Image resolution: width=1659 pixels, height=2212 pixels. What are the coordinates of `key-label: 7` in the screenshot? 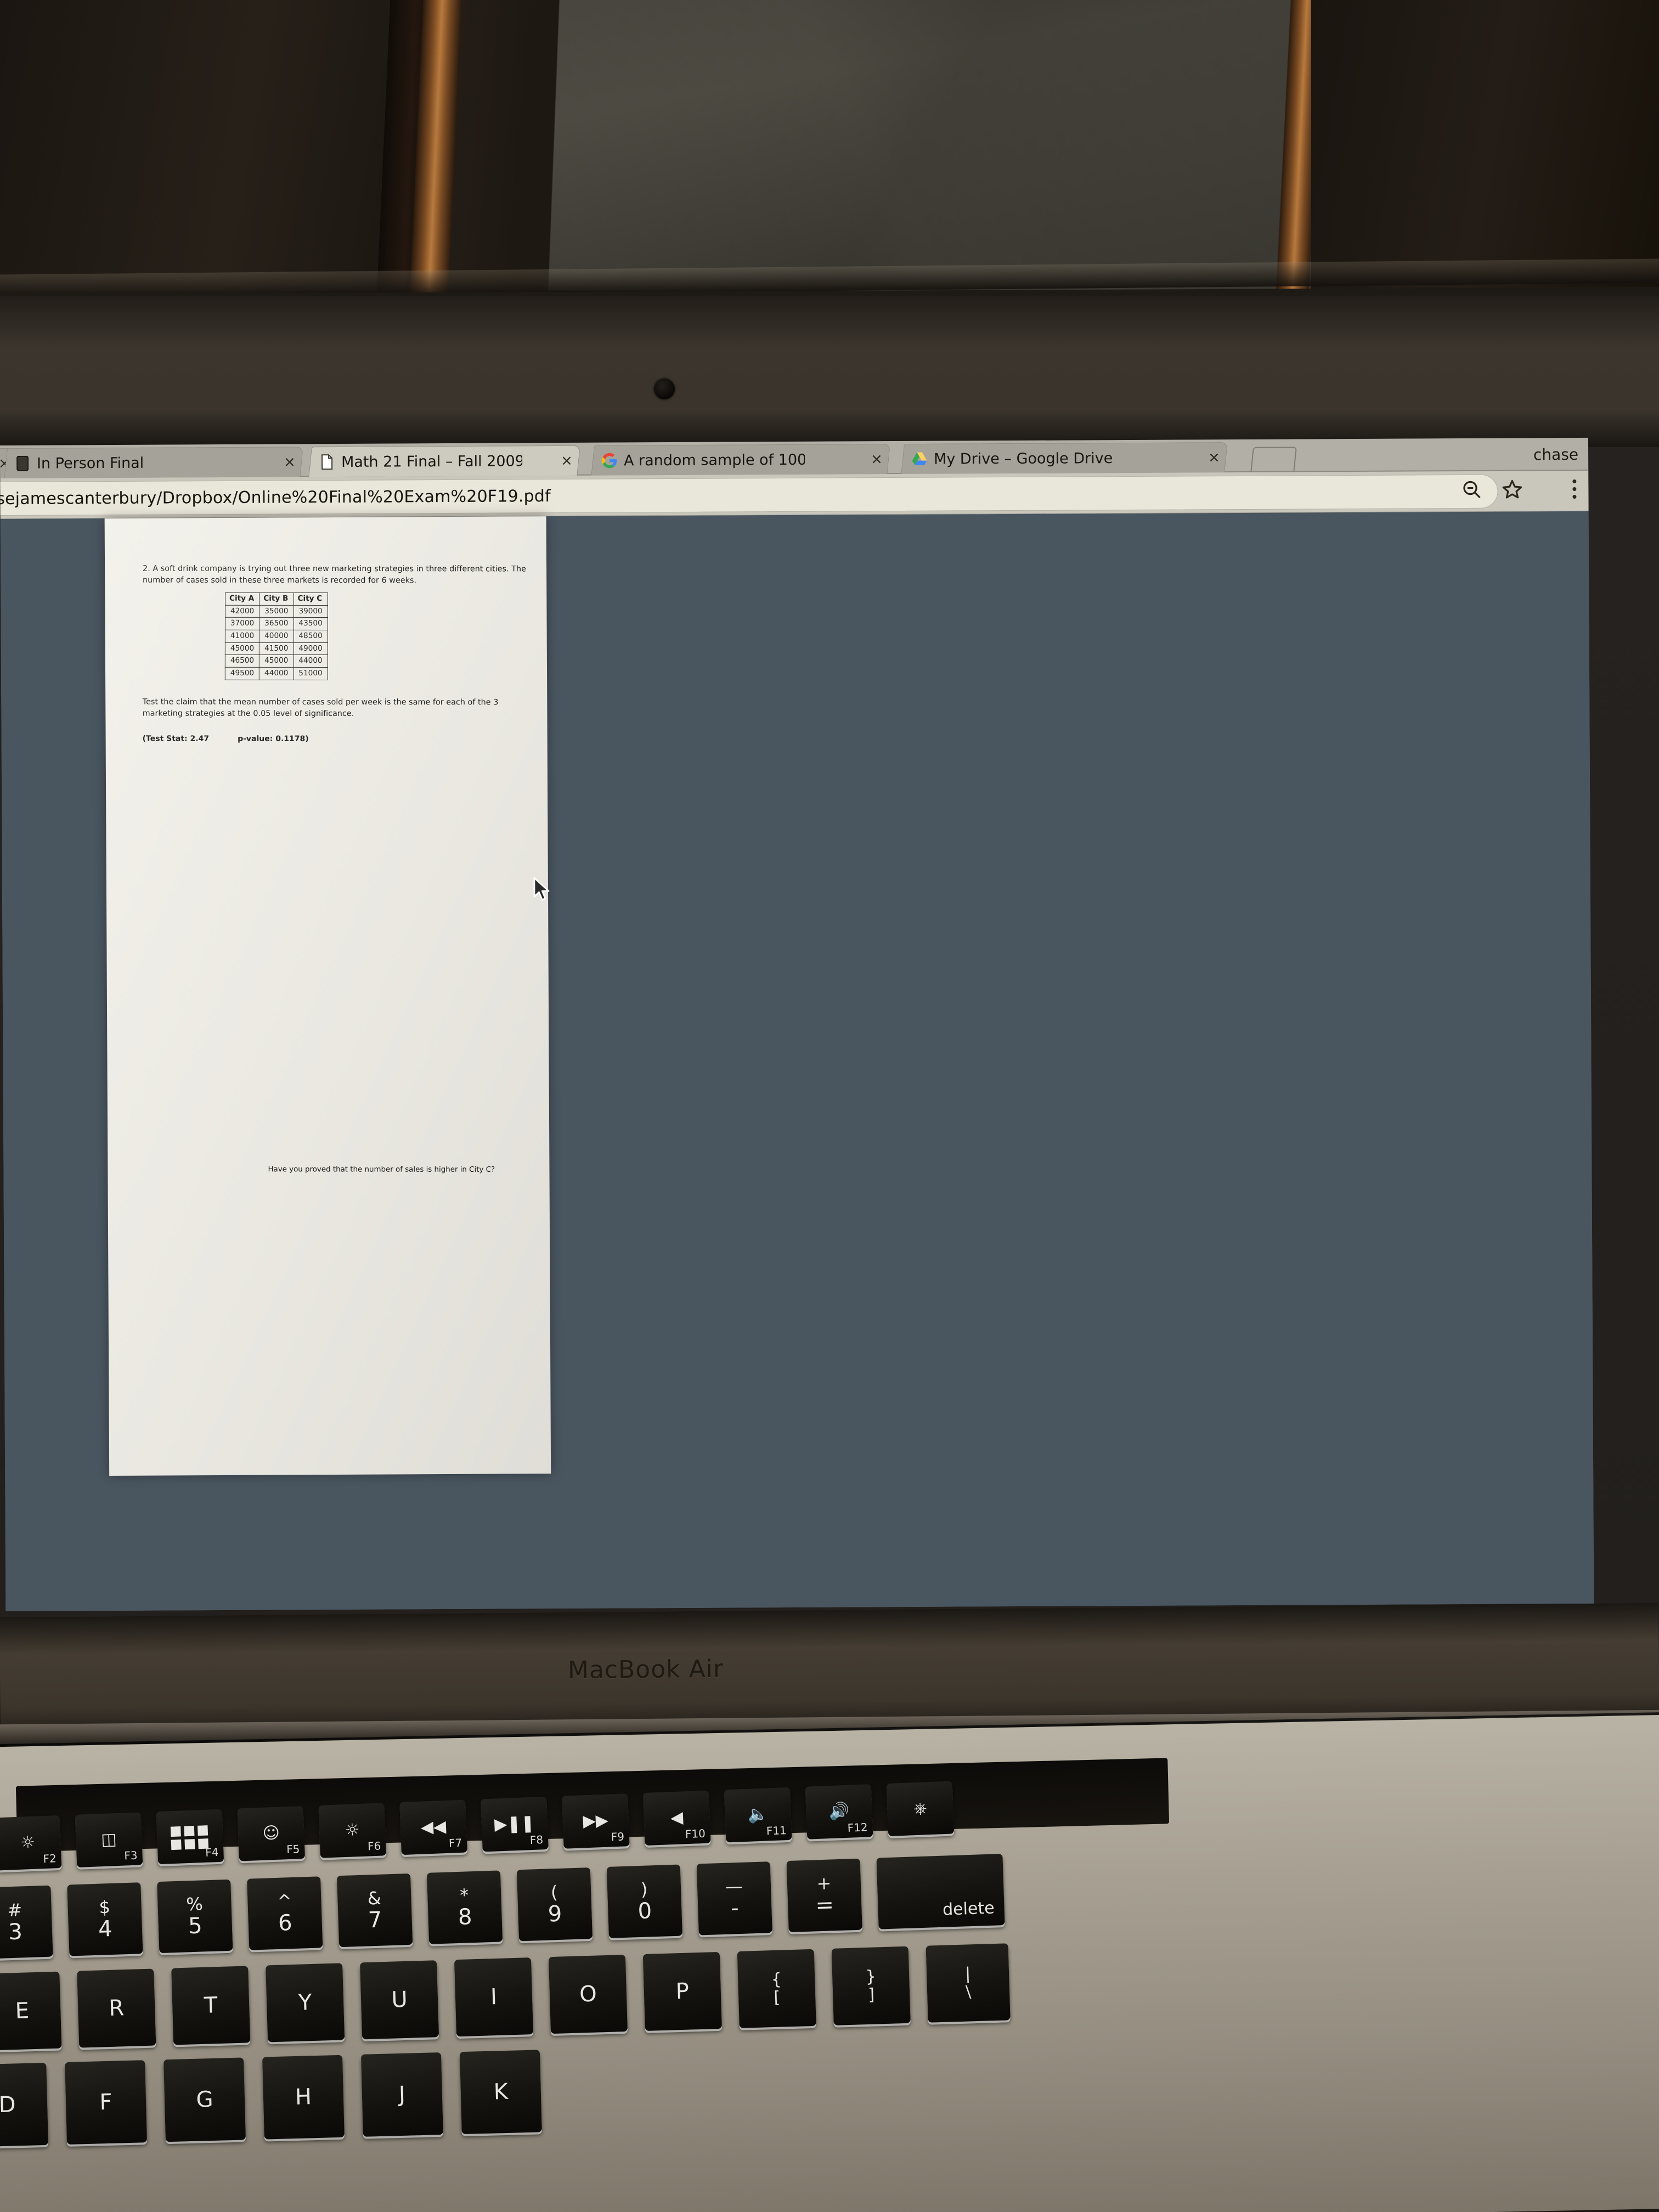 It's located at (375, 1920).